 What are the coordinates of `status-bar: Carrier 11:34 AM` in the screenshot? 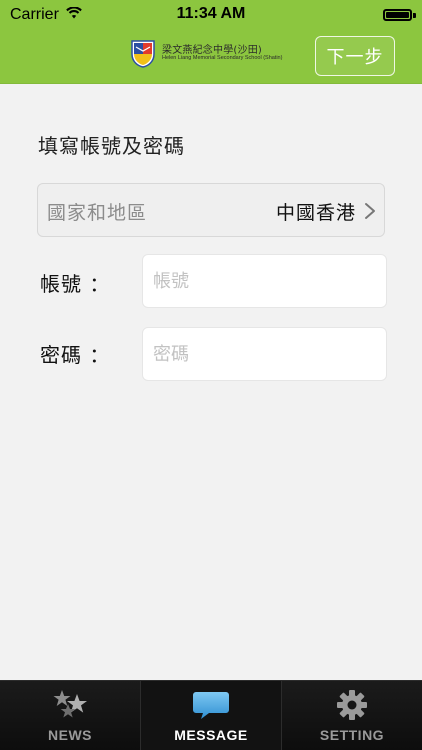 It's located at (211, 15).